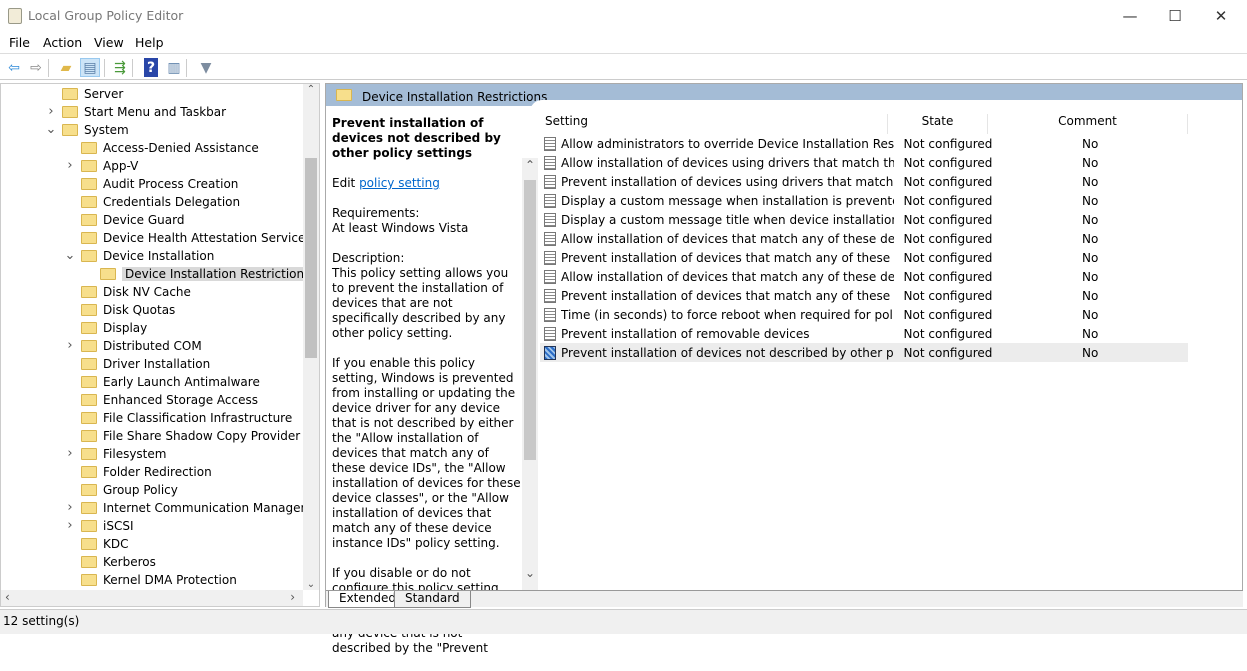 The width and height of the screenshot is (1247, 671). What do you see at coordinates (1130, 16) in the screenshot?
I see `minimize-button: —` at bounding box center [1130, 16].